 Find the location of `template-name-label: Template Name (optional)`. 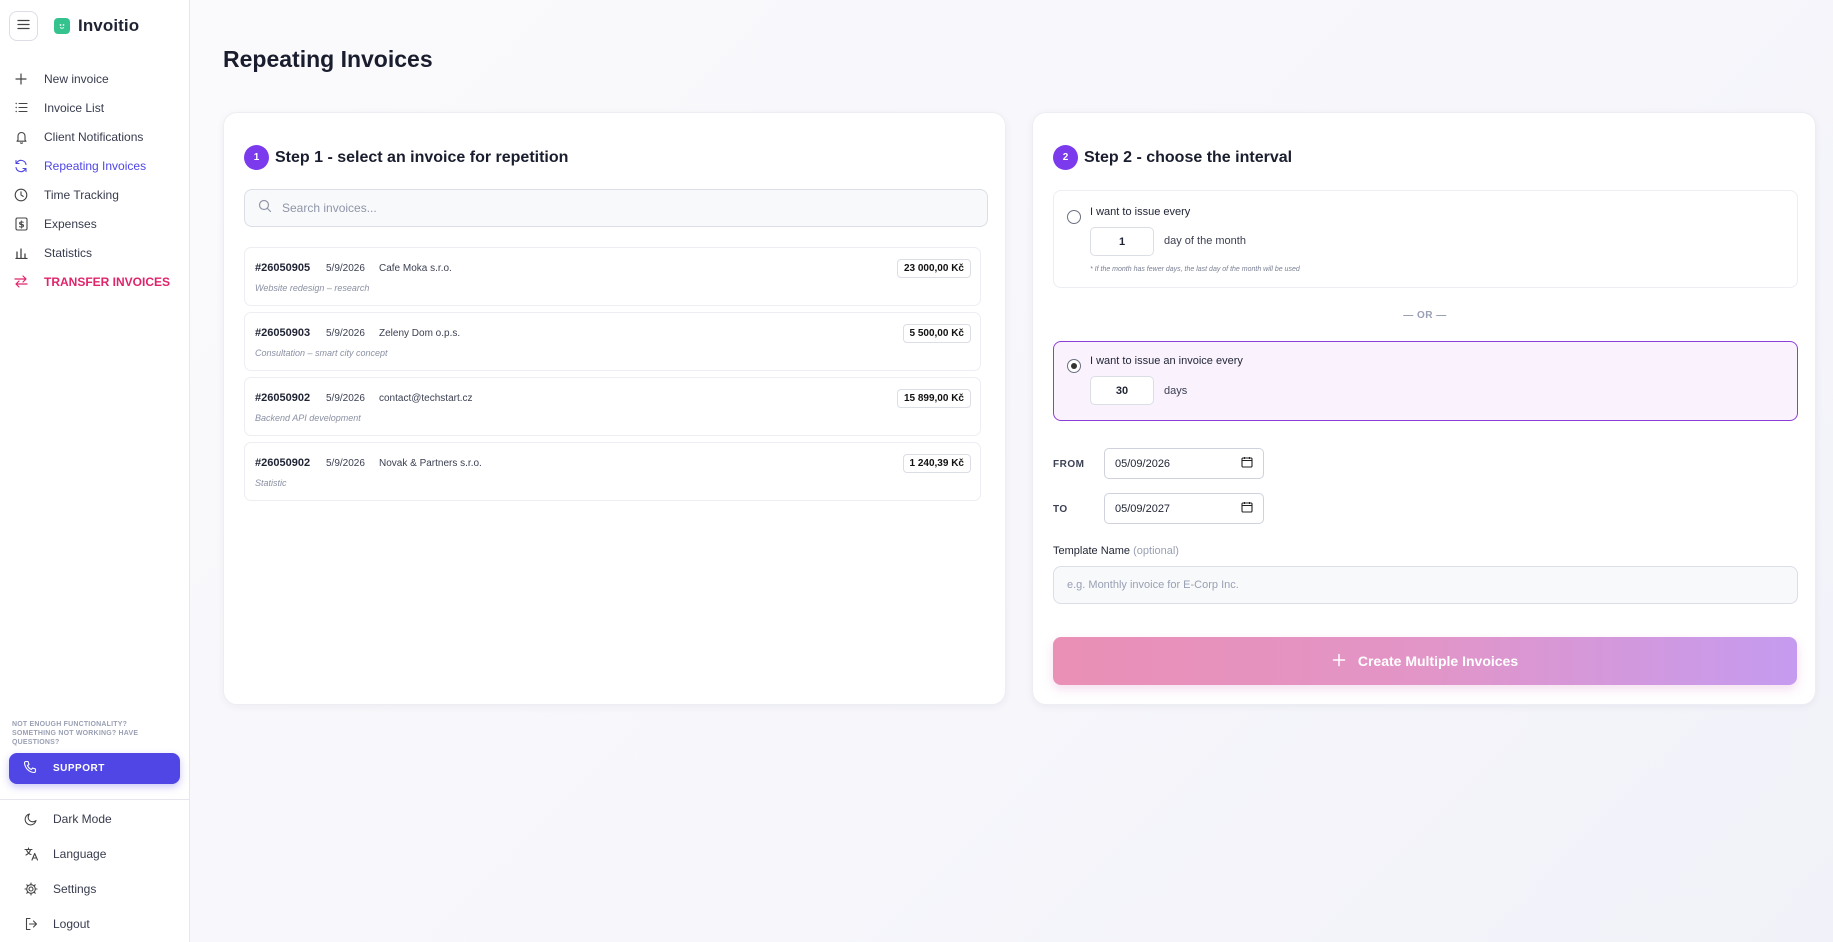

template-name-label: Template Name (optional) is located at coordinates (1116, 551).